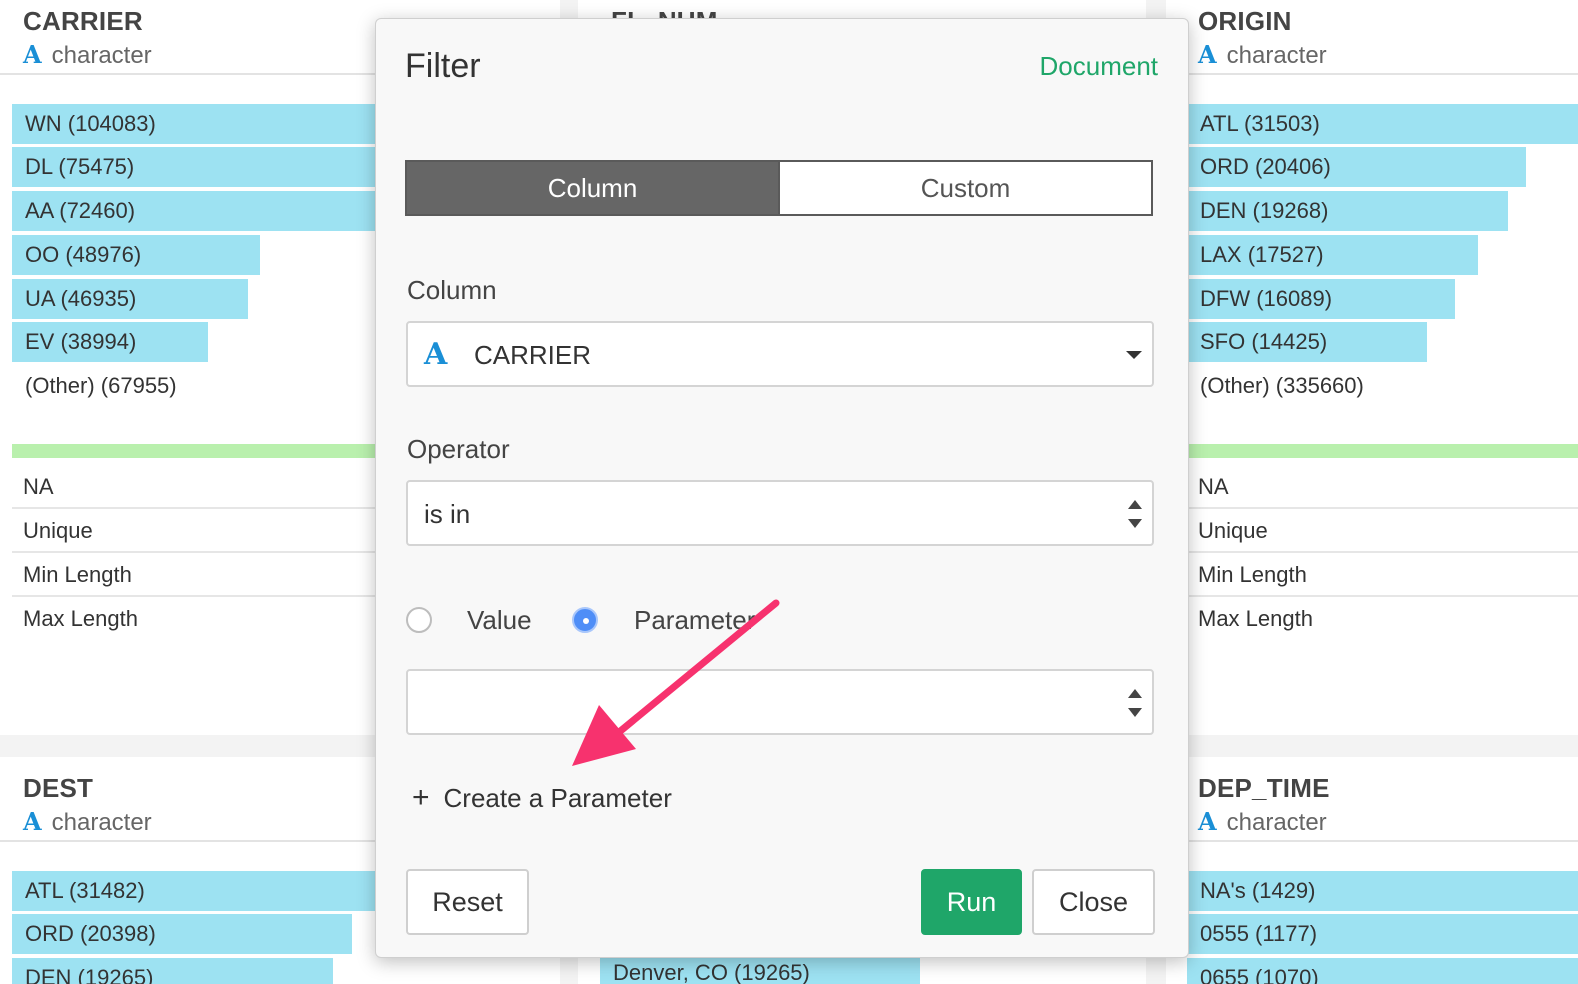  Describe the element at coordinates (780, 354) in the screenshot. I see `column-select: A CARRIER` at that location.